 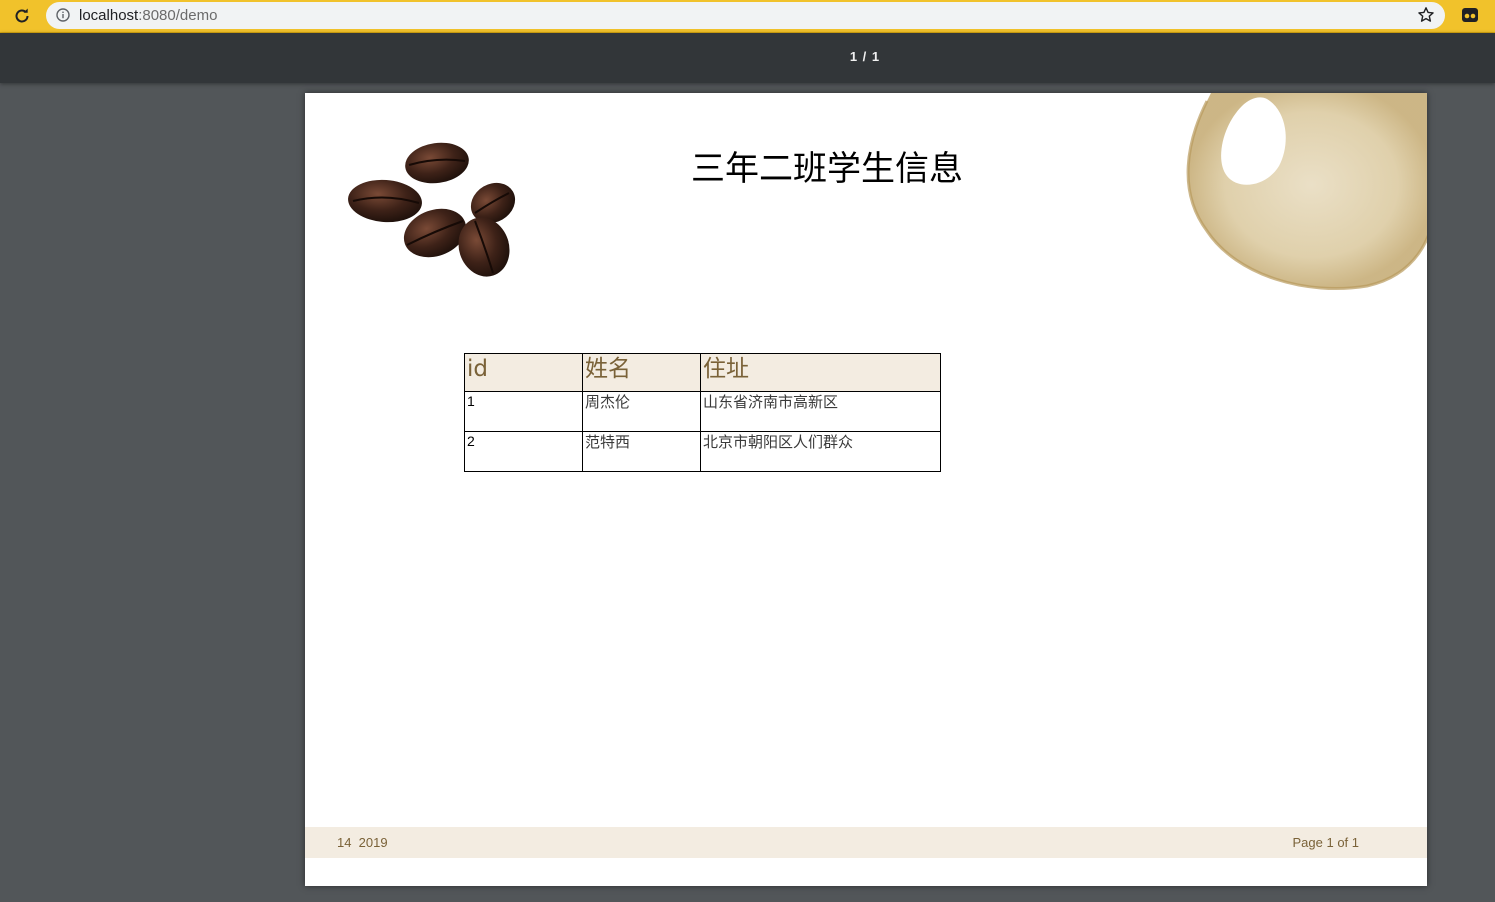 I want to click on footer-page-number: Page 1 of 1, so click(x=1326, y=842).